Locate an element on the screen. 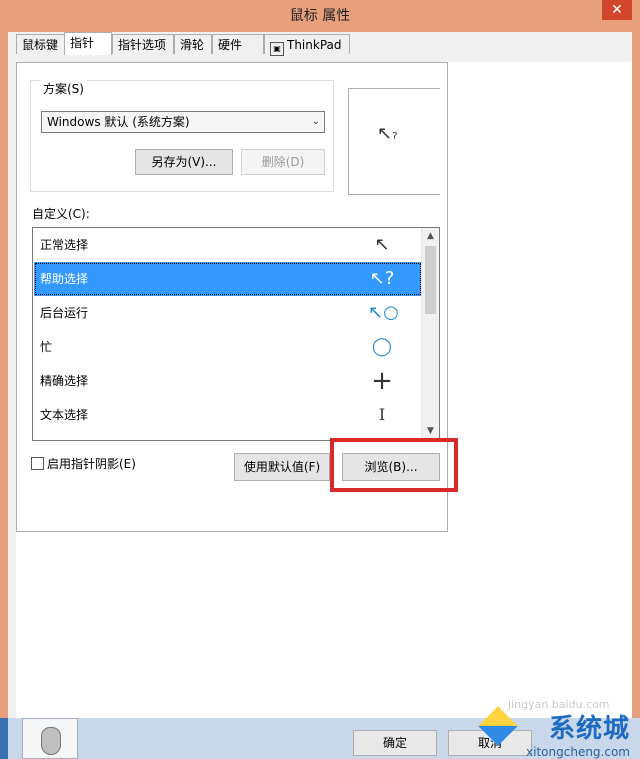 This screenshot has height=759, width=640. watermark-brand: 系统城 is located at coordinates (589, 729).